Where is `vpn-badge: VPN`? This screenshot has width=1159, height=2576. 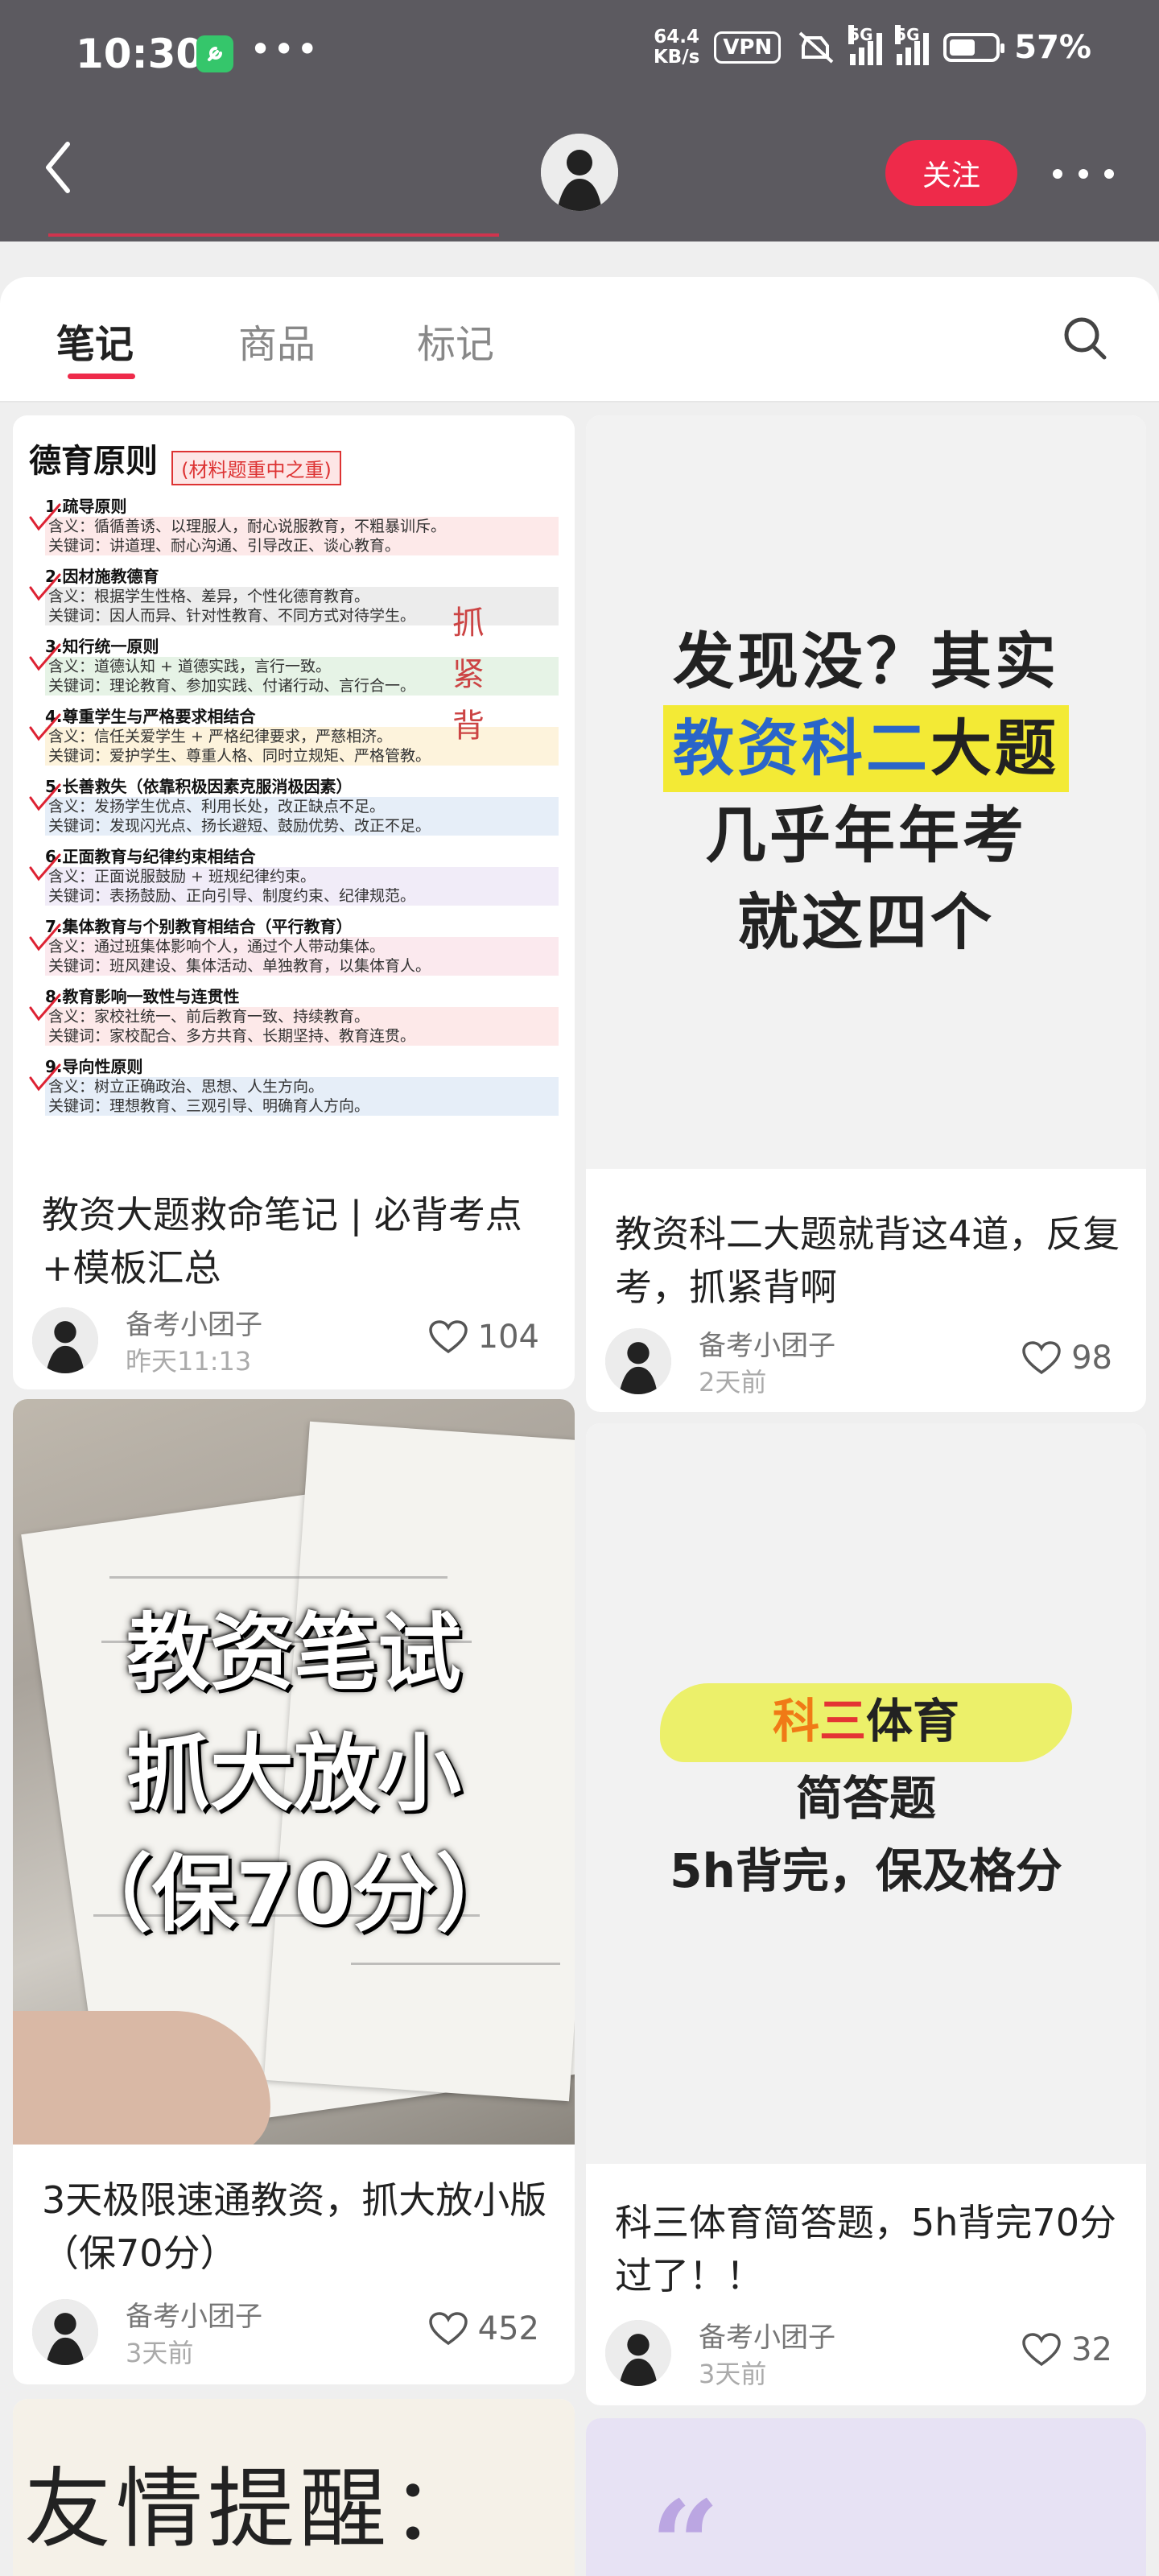
vpn-badge: VPN is located at coordinates (748, 47).